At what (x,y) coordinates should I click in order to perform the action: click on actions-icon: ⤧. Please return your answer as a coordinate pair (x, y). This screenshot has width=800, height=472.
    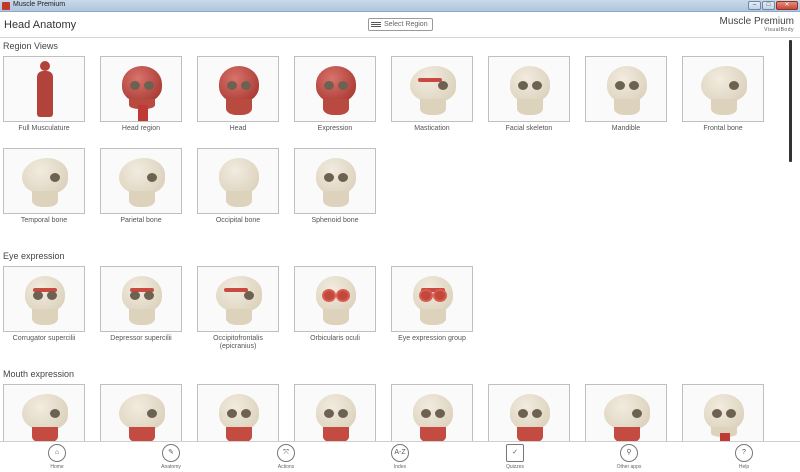
    Looking at the image, I should click on (286, 453).